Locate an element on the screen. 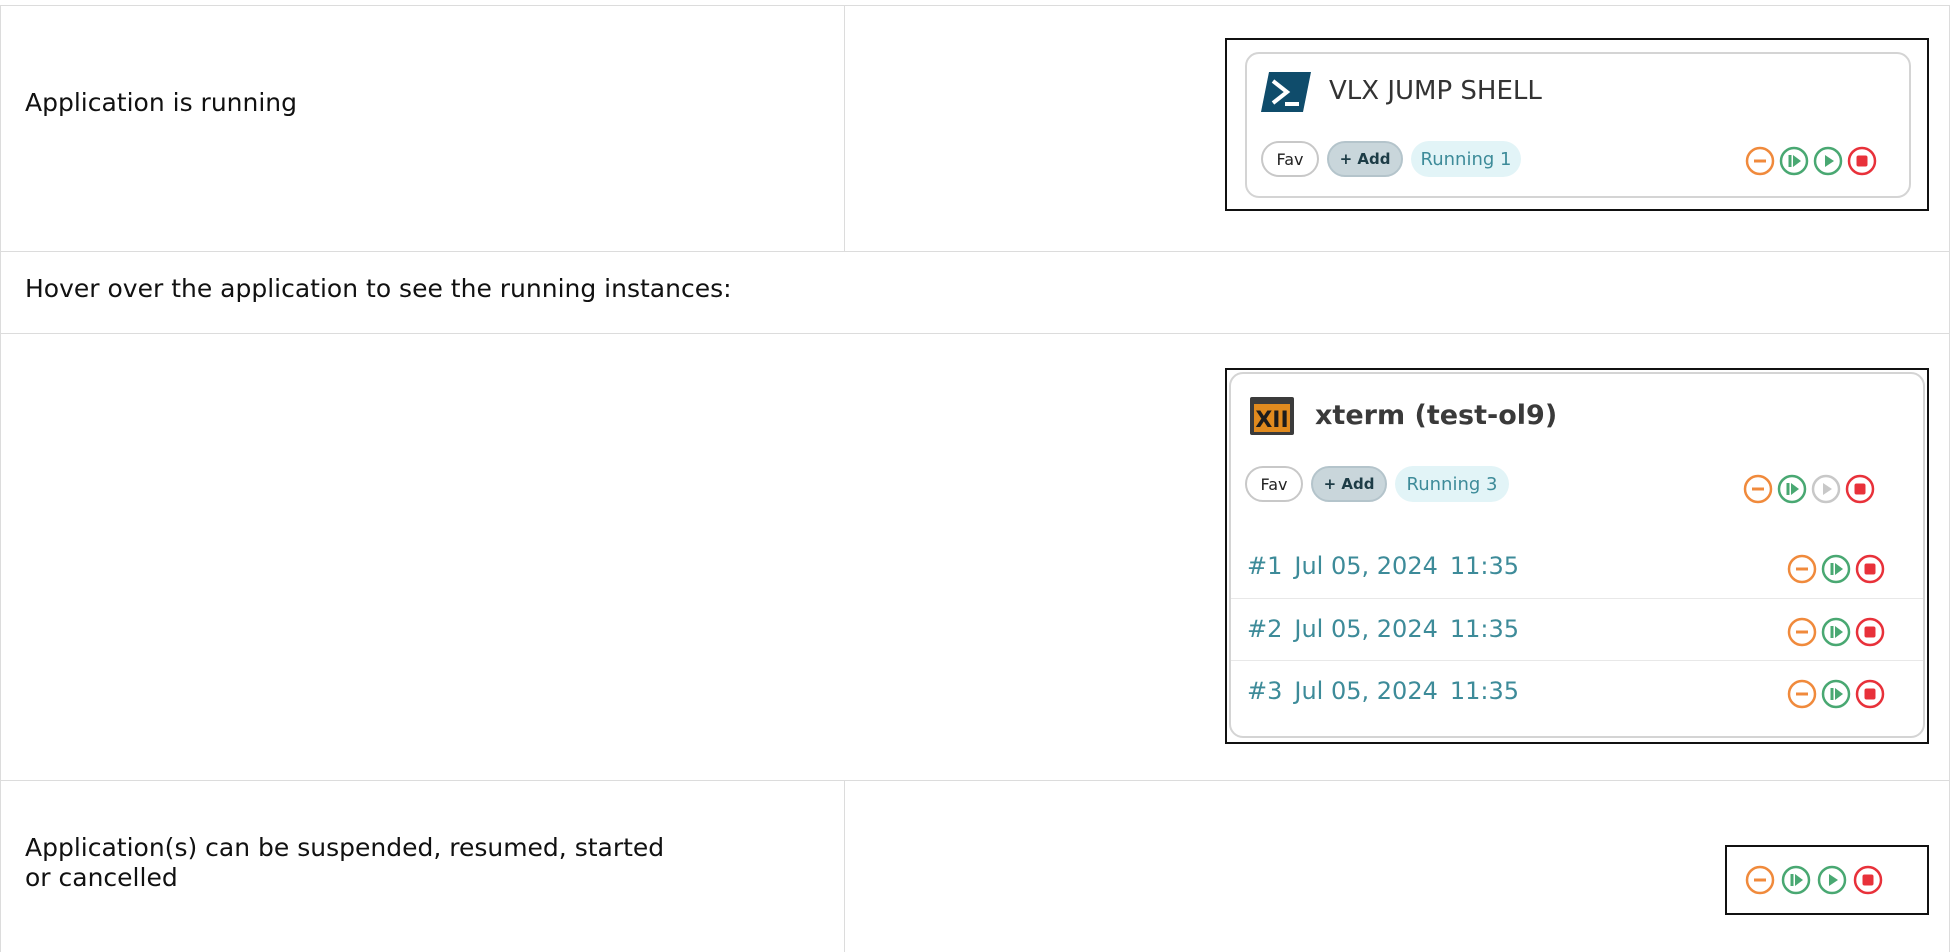 This screenshot has height=952, width=1950. screenshot-frame-controls is located at coordinates (1827, 880).